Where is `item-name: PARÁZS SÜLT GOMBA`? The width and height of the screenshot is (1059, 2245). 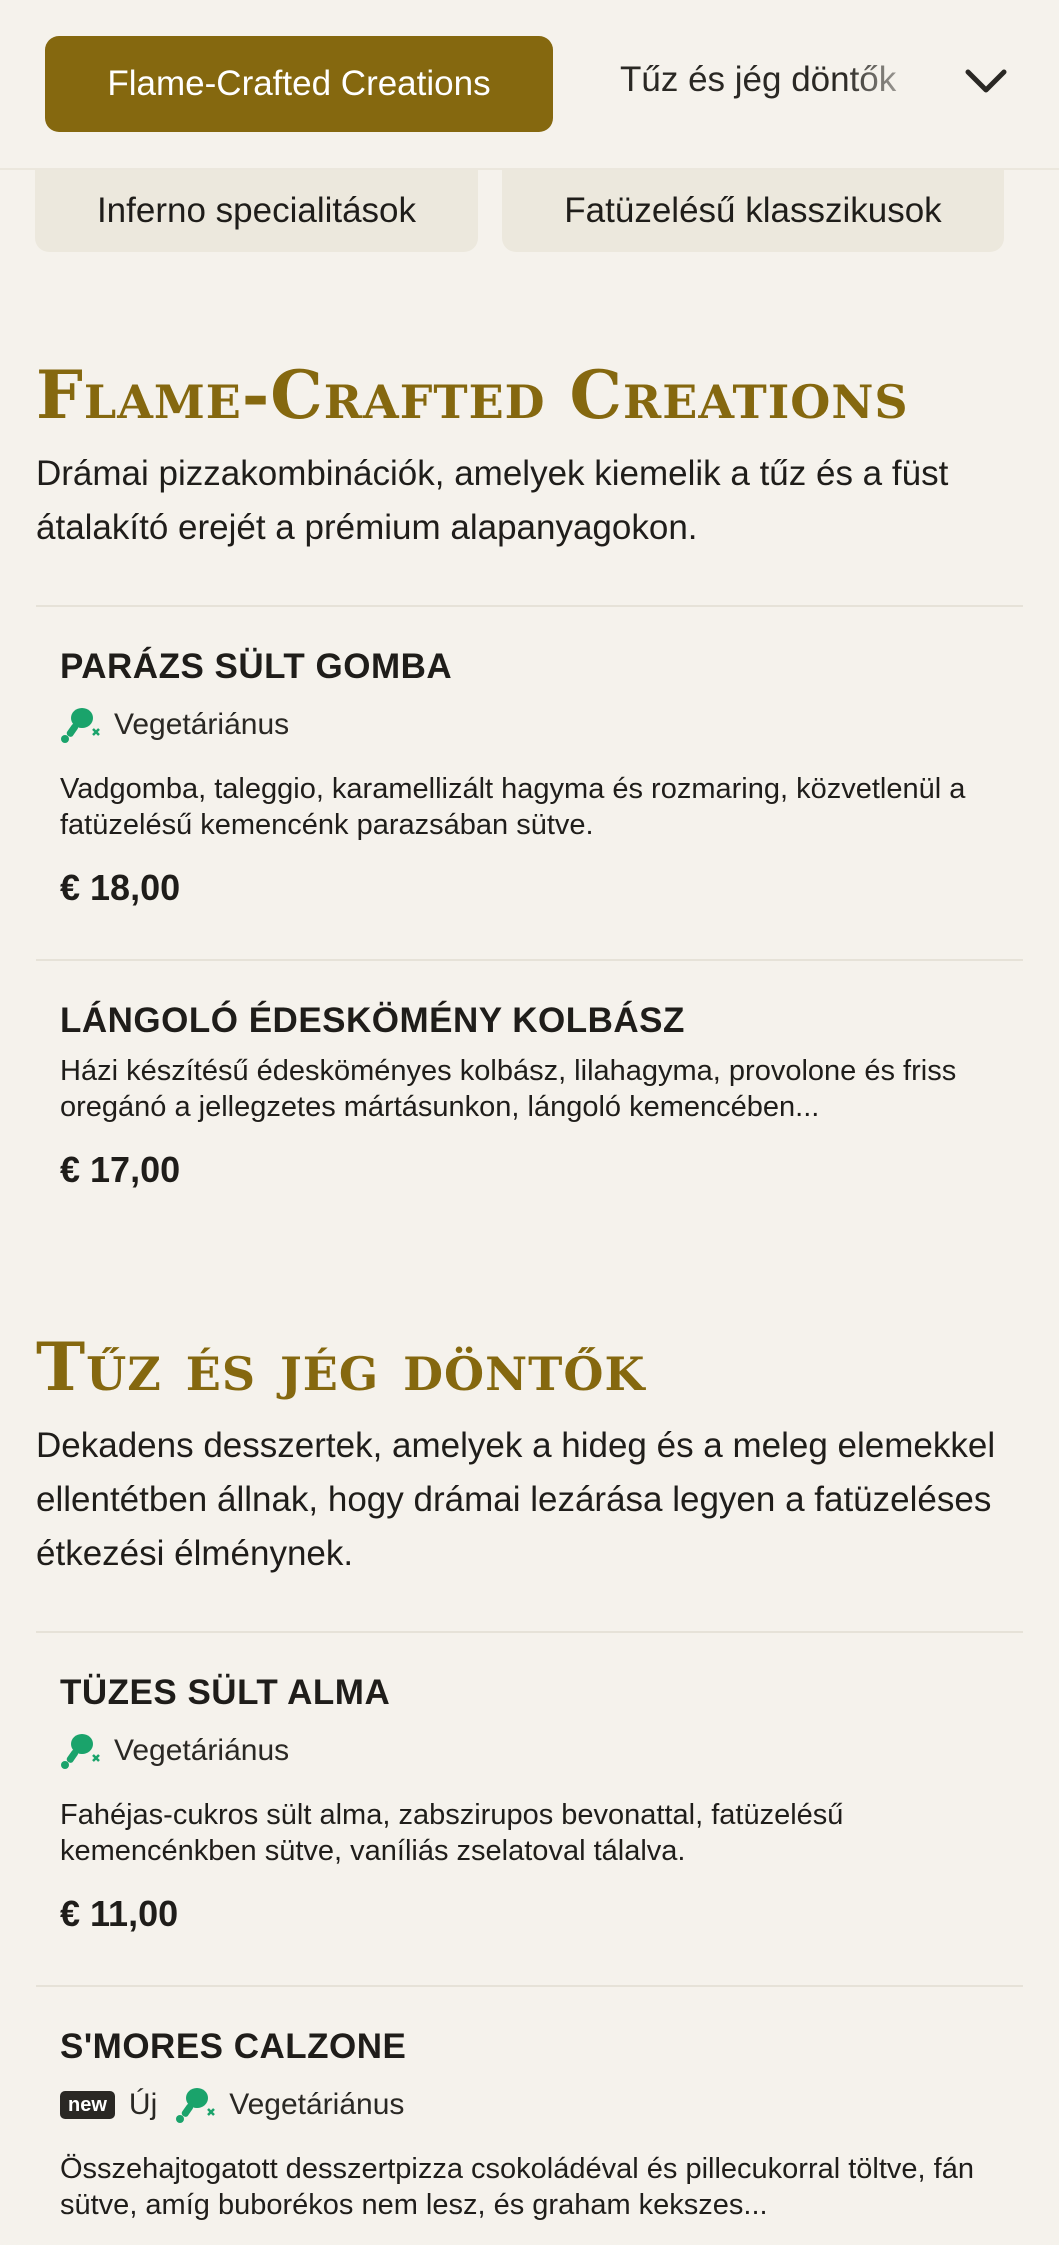 item-name: PARÁZS SÜLT GOMBA is located at coordinates (256, 666).